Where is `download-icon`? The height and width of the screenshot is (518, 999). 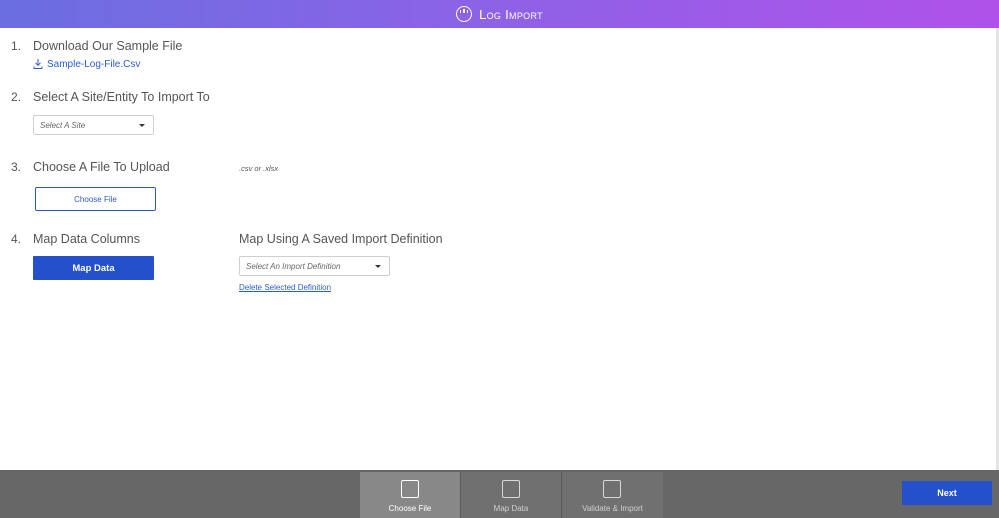
download-icon is located at coordinates (38, 64).